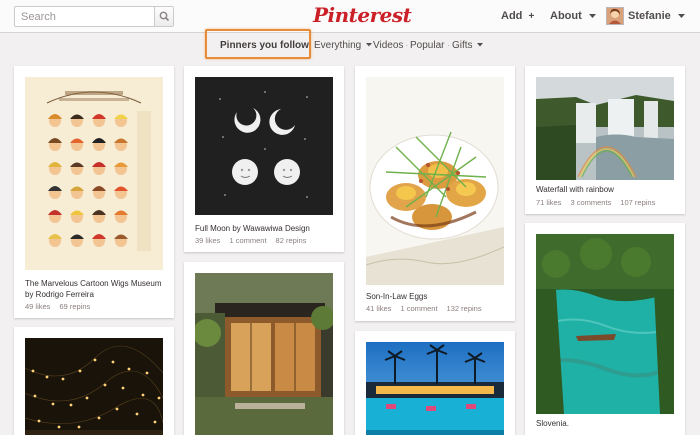 Image resolution: width=700 pixels, height=435 pixels. I want to click on like-count: 39 likes, so click(207, 240).